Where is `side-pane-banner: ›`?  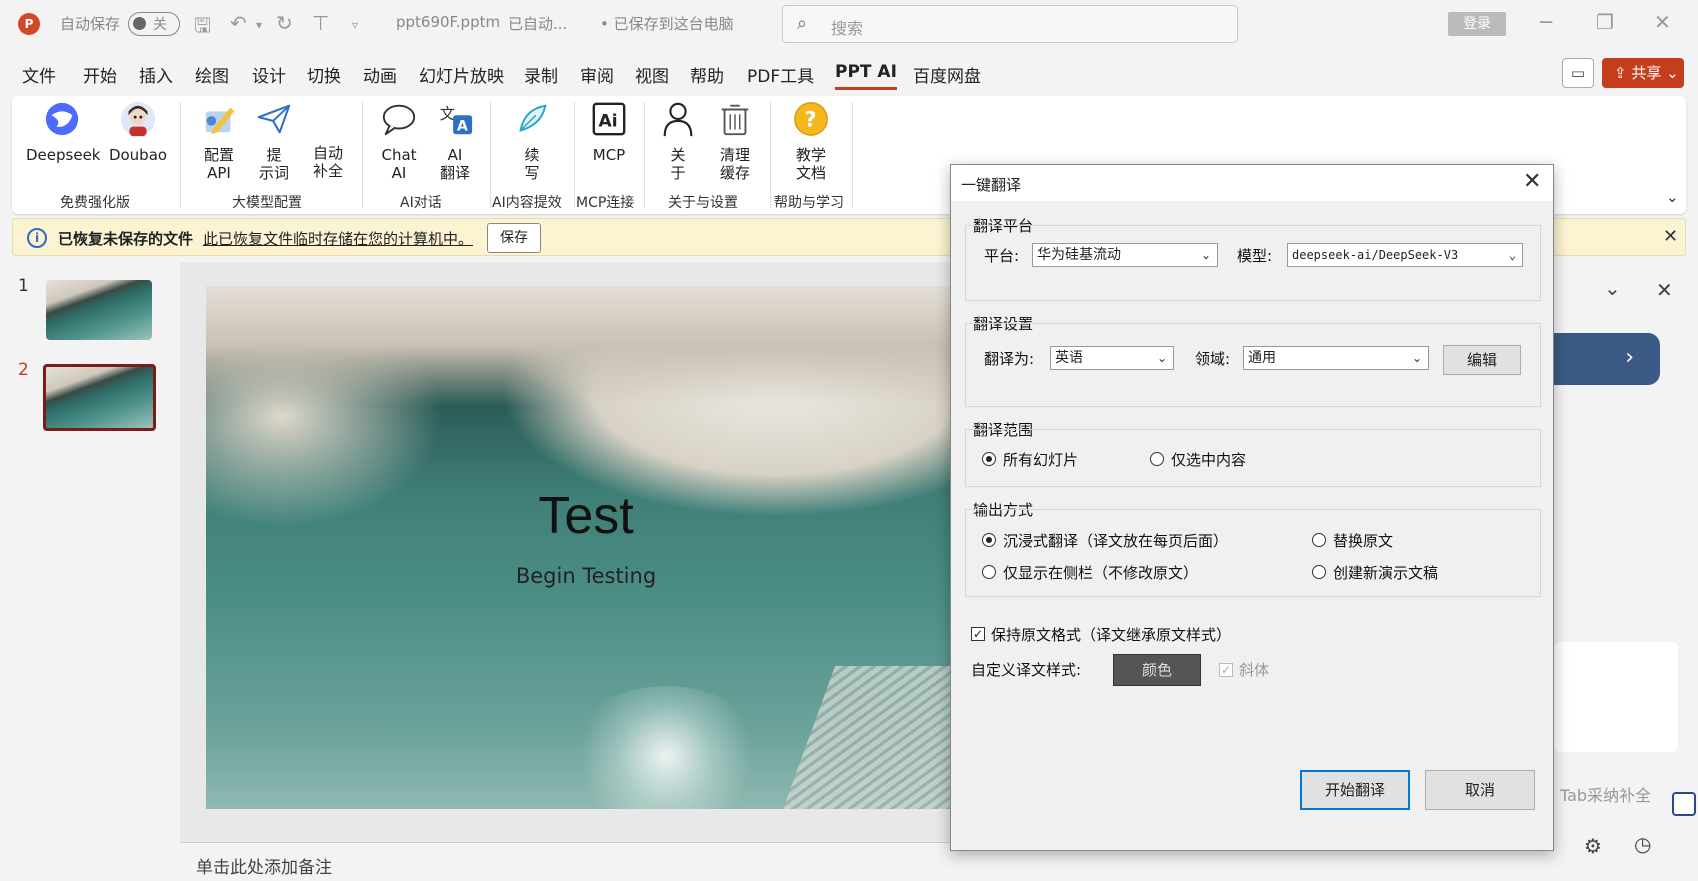
side-pane-banner: › is located at coordinates (1600, 359).